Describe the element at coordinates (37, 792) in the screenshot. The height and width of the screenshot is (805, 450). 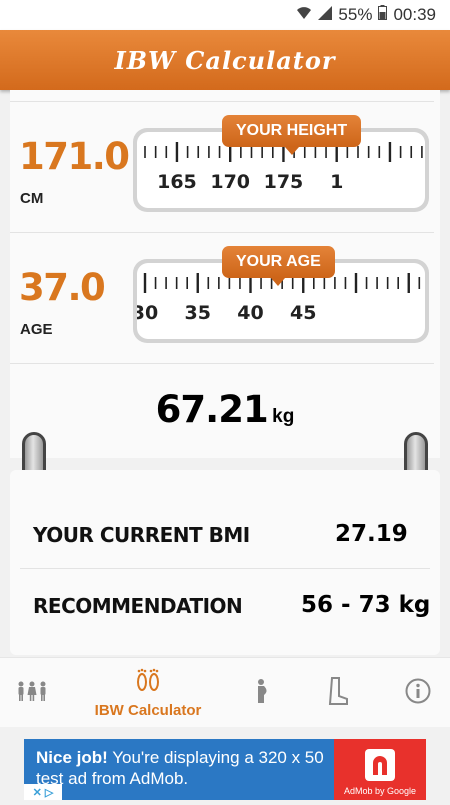
I see `close-icon: ✕` at that location.